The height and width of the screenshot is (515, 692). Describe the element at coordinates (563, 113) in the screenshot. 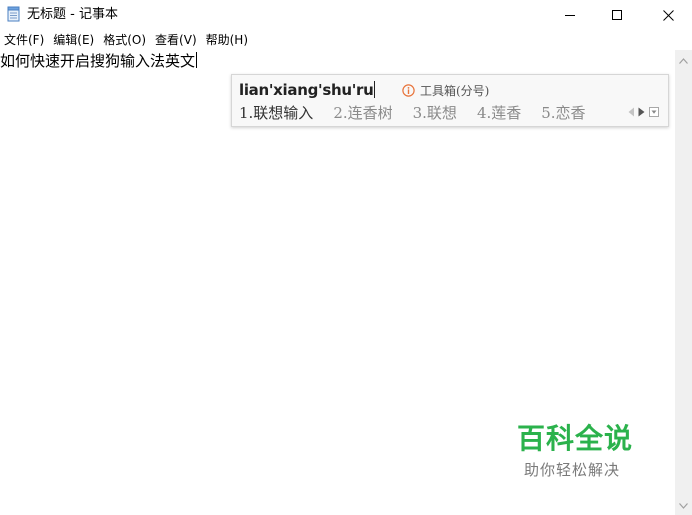

I see `ime-candidate-5: 5.恋香` at that location.